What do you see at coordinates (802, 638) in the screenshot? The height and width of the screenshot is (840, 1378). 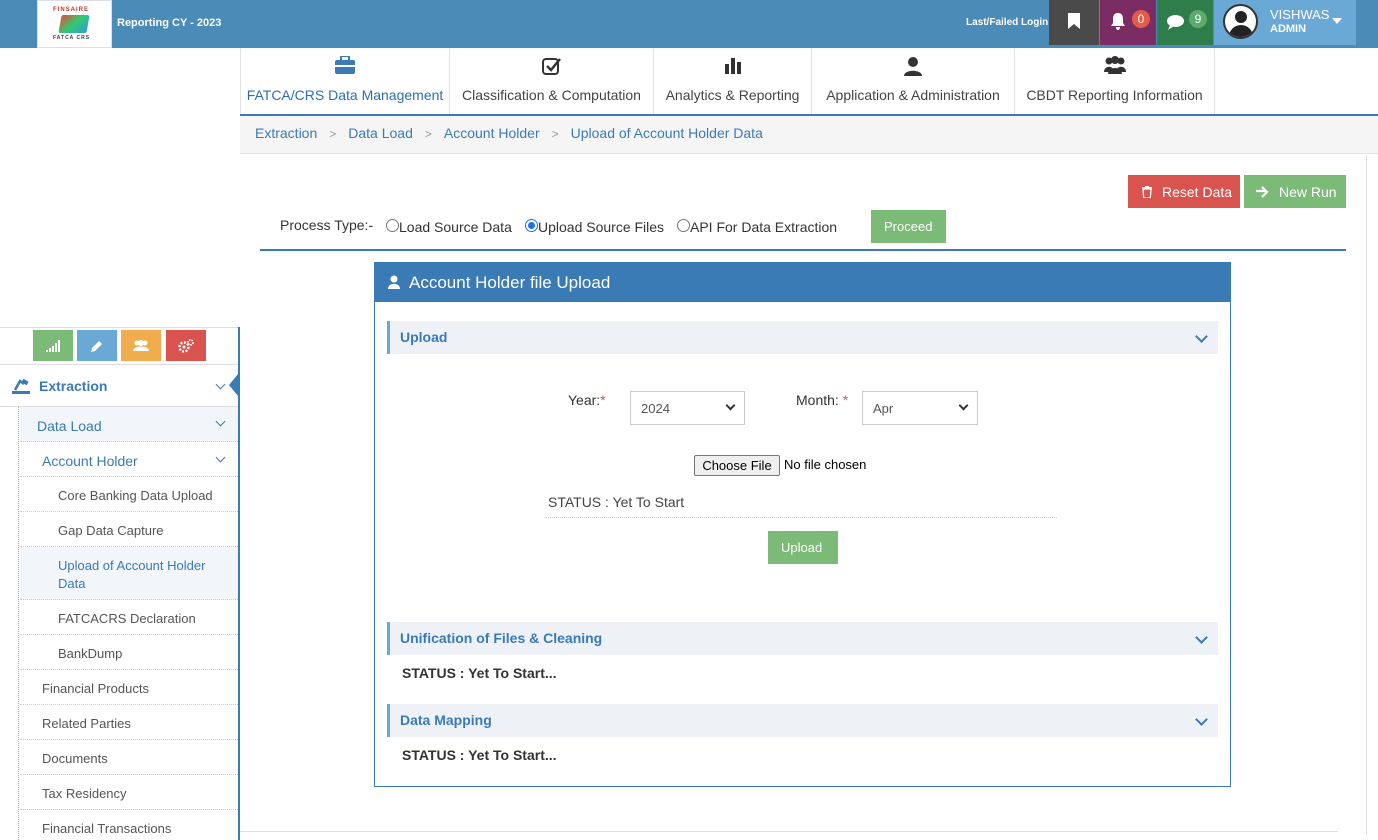 I see `section-unification: Unification of Files & Cleaning` at bounding box center [802, 638].